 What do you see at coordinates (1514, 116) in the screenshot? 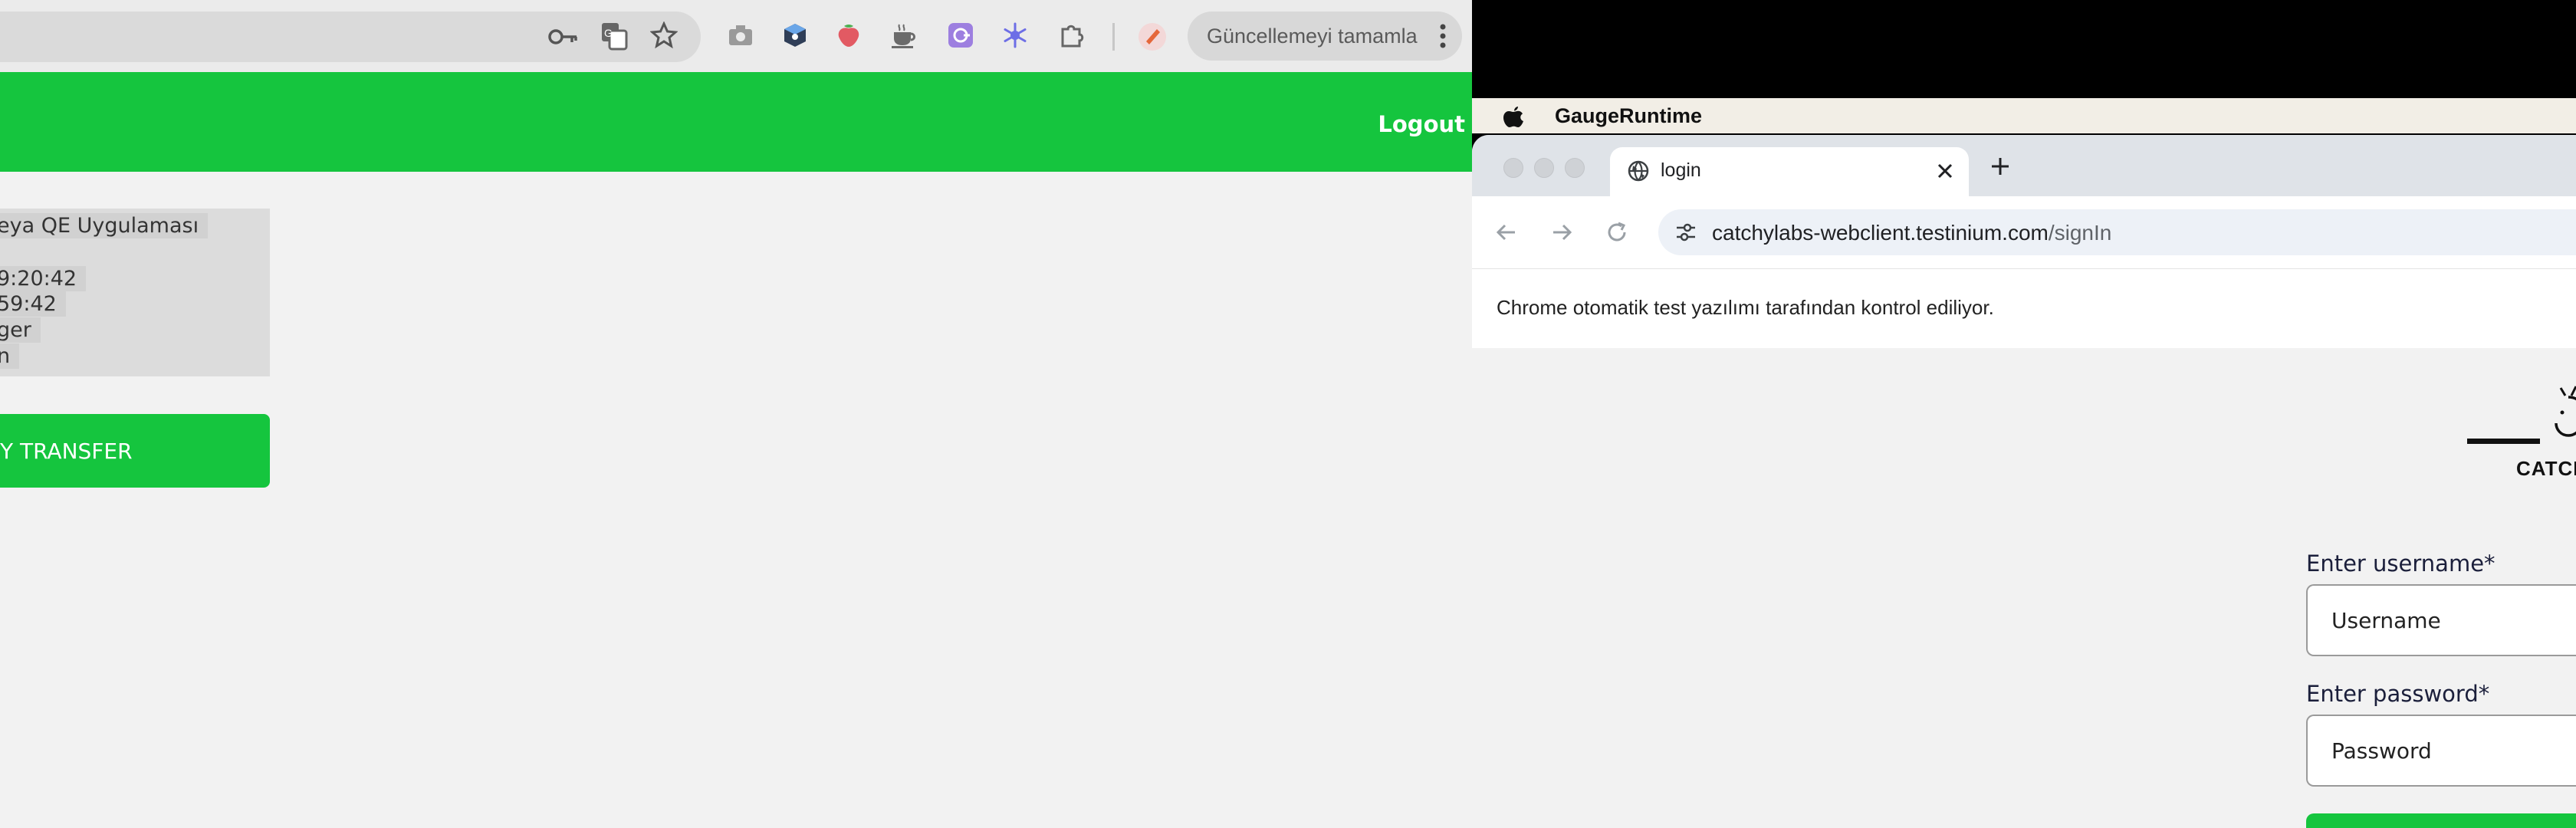
I see `apple-logo-icon` at bounding box center [1514, 116].